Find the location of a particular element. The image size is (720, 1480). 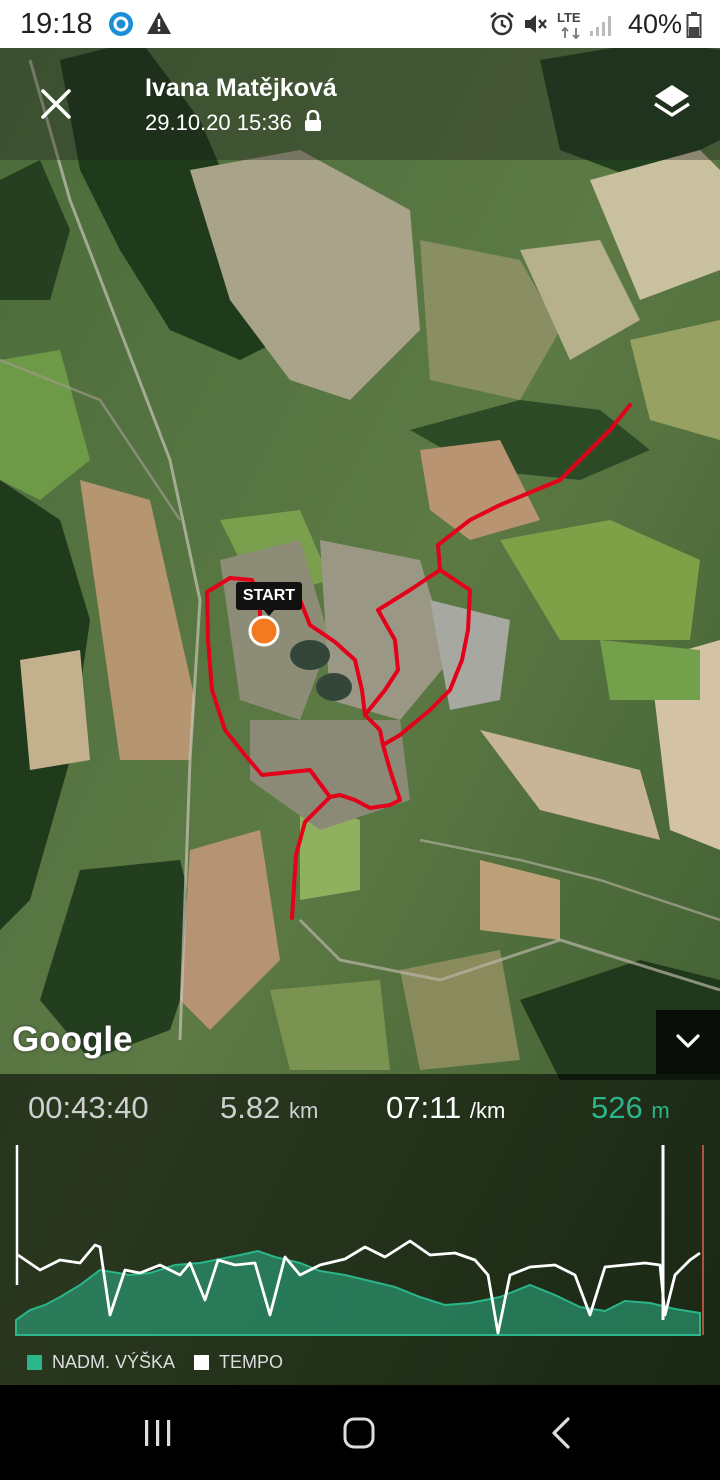

back-icon is located at coordinates (561, 1433).